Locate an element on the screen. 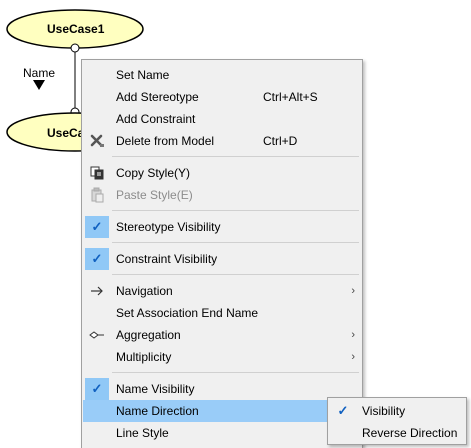 This screenshot has width=471, height=448. submenu-item-reverse-direction: Reverse Direction is located at coordinates (397, 433).